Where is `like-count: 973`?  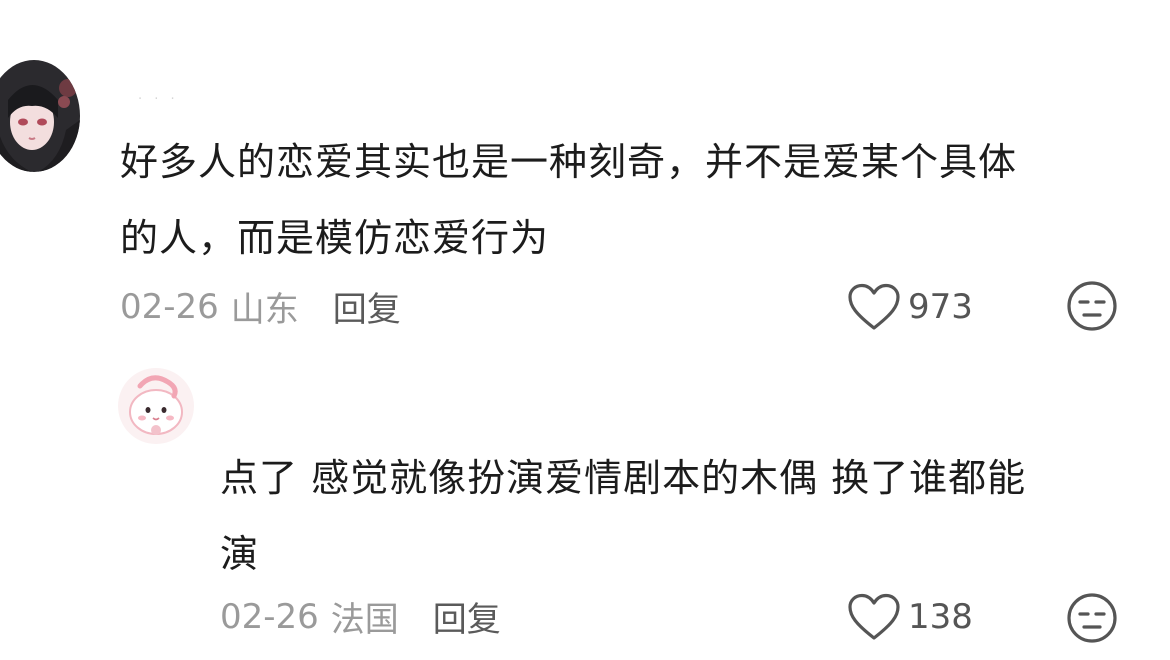
like-count: 973 is located at coordinates (940, 307).